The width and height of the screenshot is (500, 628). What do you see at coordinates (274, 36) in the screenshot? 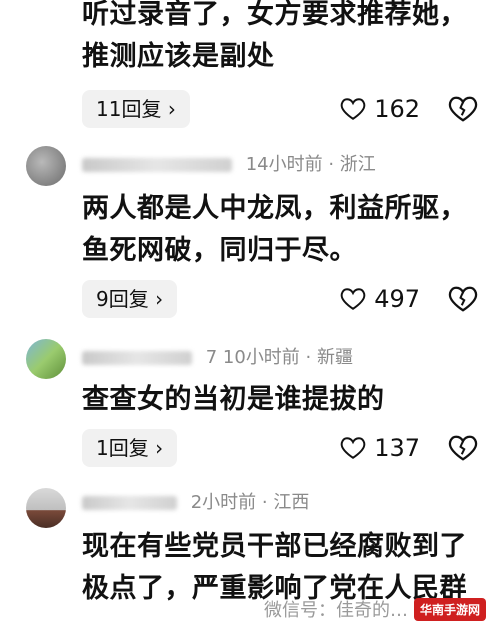
I see `comment-text: 听过录音了，女方要求推荐她，推测应该是副处` at bounding box center [274, 36].